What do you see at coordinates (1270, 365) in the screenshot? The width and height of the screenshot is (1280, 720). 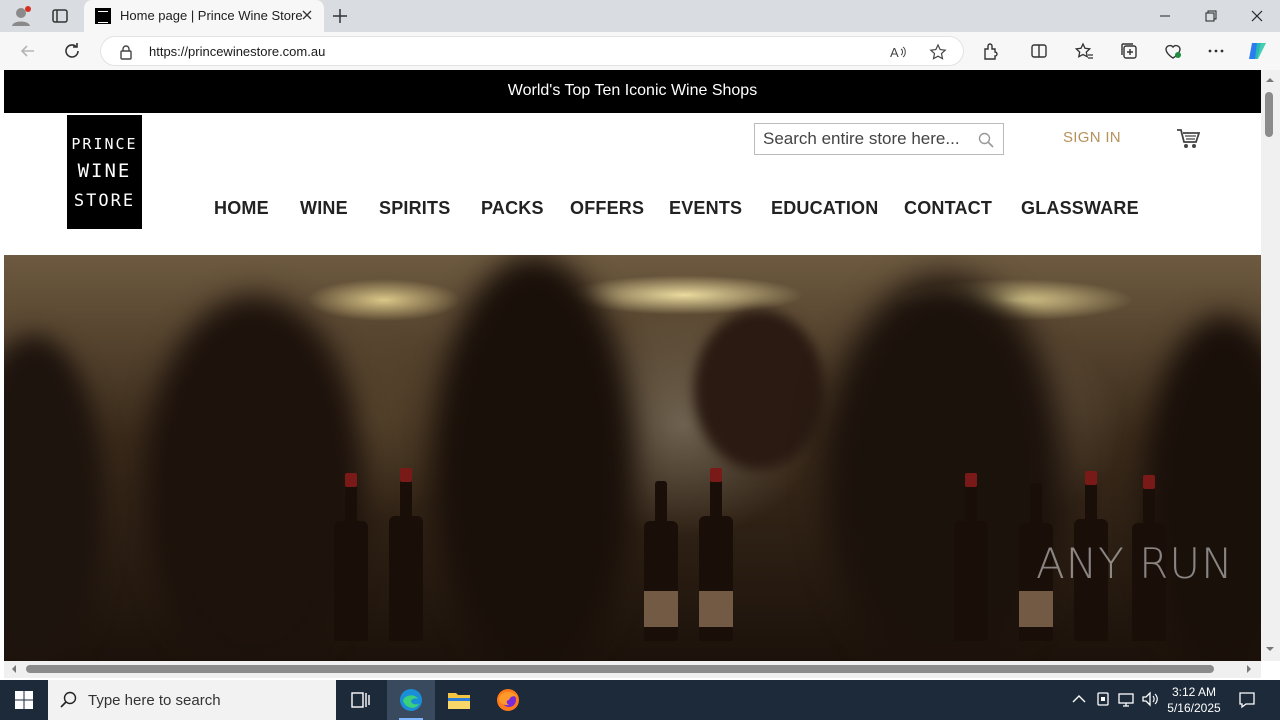 I see `vertical-scrollbar` at bounding box center [1270, 365].